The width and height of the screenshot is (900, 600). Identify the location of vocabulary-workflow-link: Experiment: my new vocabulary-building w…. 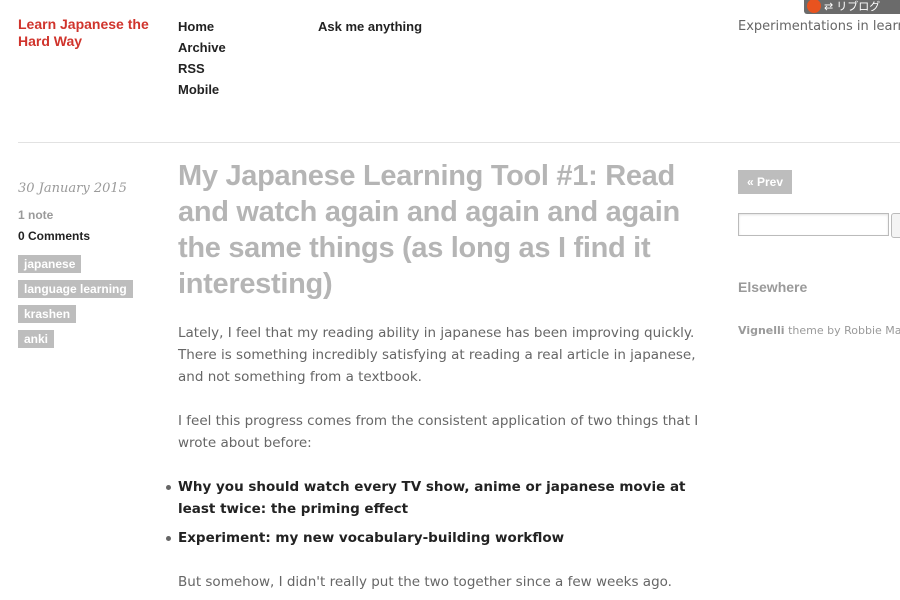
(371, 538).